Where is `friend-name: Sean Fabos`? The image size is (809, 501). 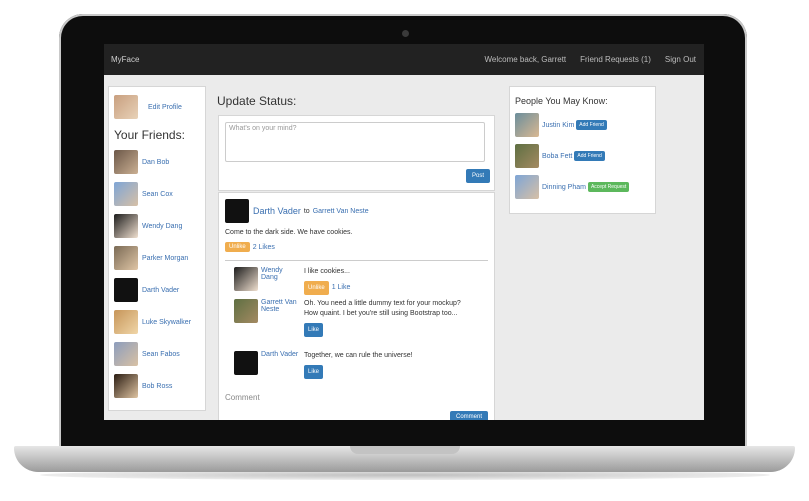
friend-name: Sean Fabos is located at coordinates (161, 354).